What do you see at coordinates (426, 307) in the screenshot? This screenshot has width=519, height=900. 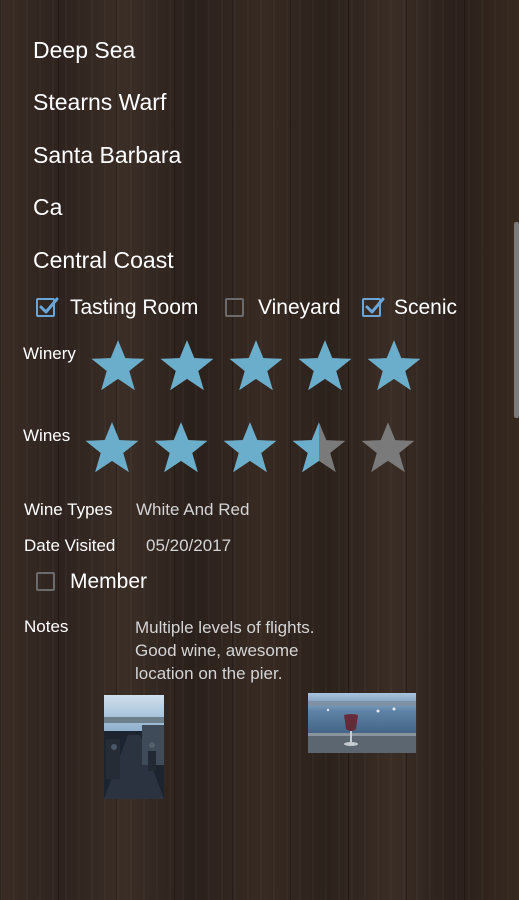 I see `scenic-label: Scenic` at bounding box center [426, 307].